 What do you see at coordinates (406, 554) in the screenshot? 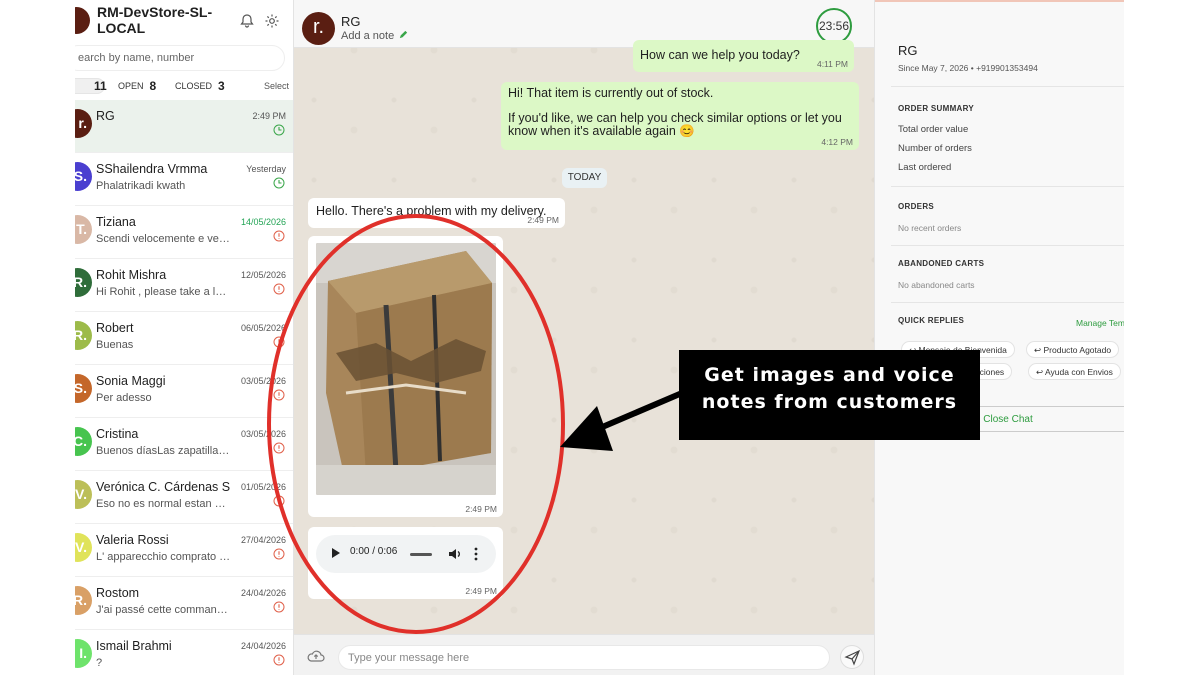
I see `voice-note-player: 0:00 / 0:06` at bounding box center [406, 554].